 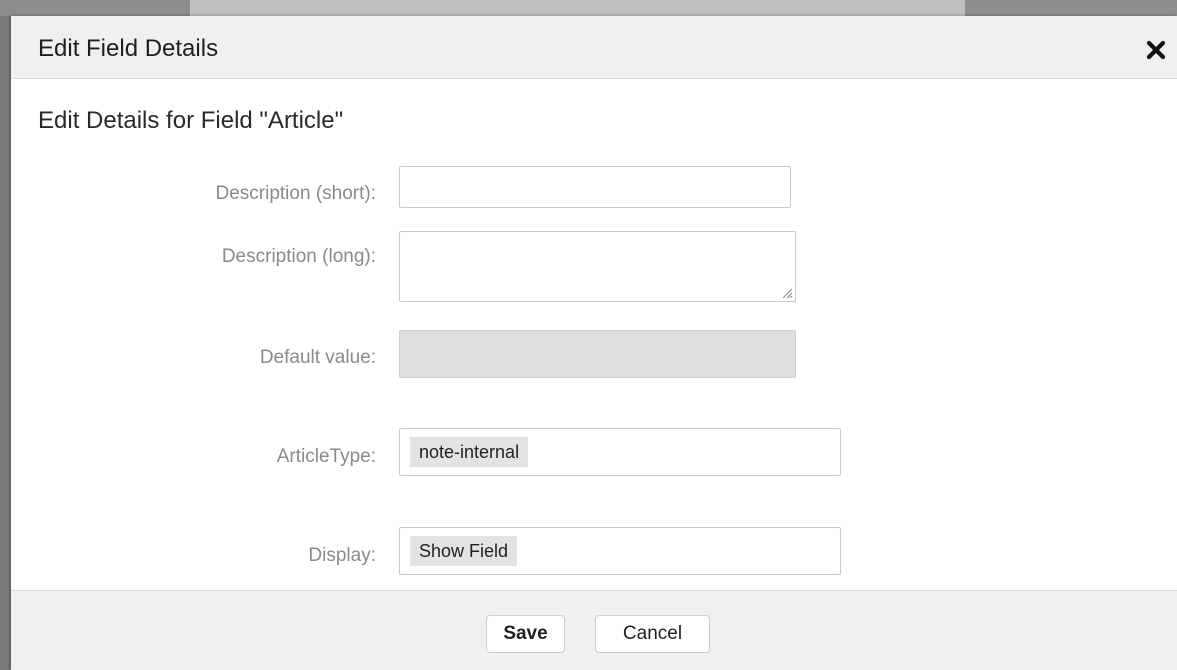 I want to click on description-long-wrapper, so click(x=597, y=266).